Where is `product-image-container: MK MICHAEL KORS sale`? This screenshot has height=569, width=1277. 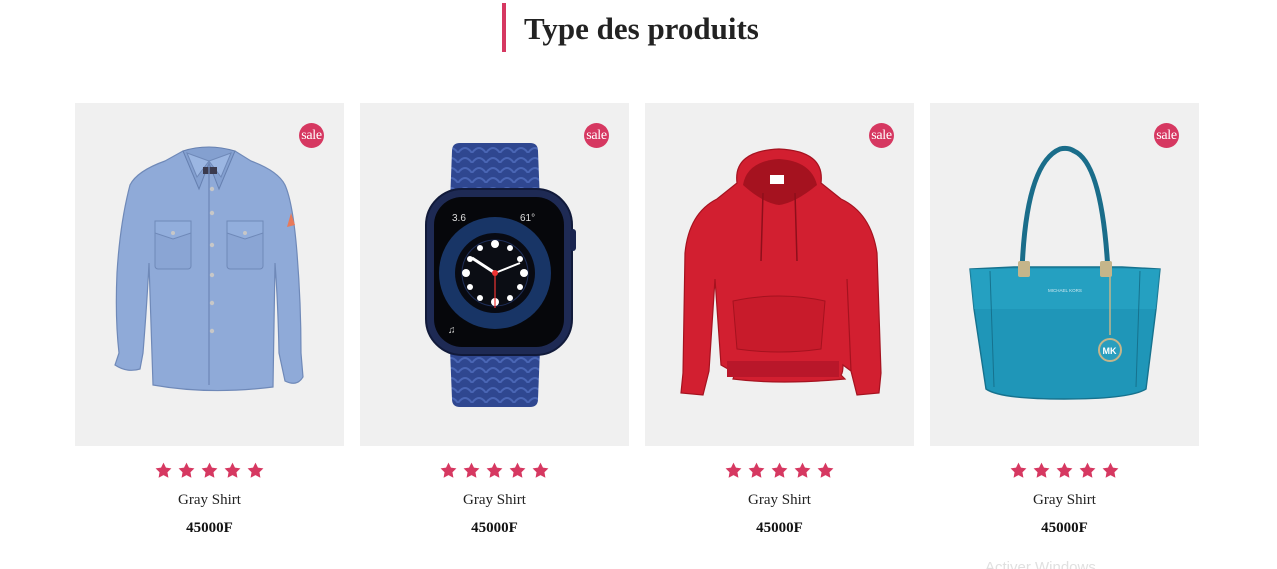 product-image-container: MK MICHAEL KORS sale is located at coordinates (1064, 274).